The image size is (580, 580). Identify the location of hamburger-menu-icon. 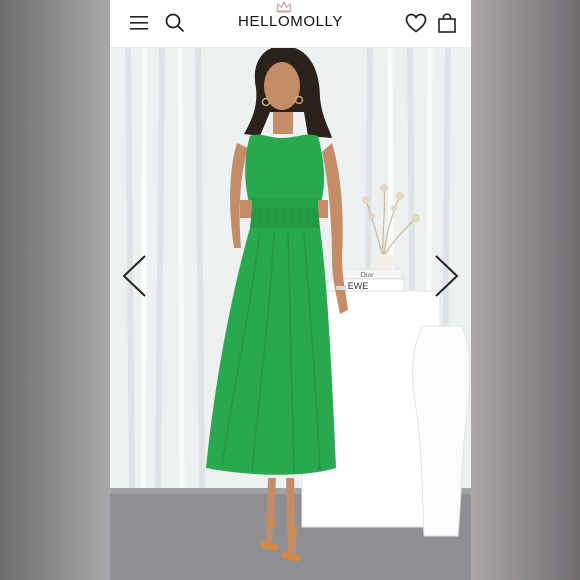
(139, 23).